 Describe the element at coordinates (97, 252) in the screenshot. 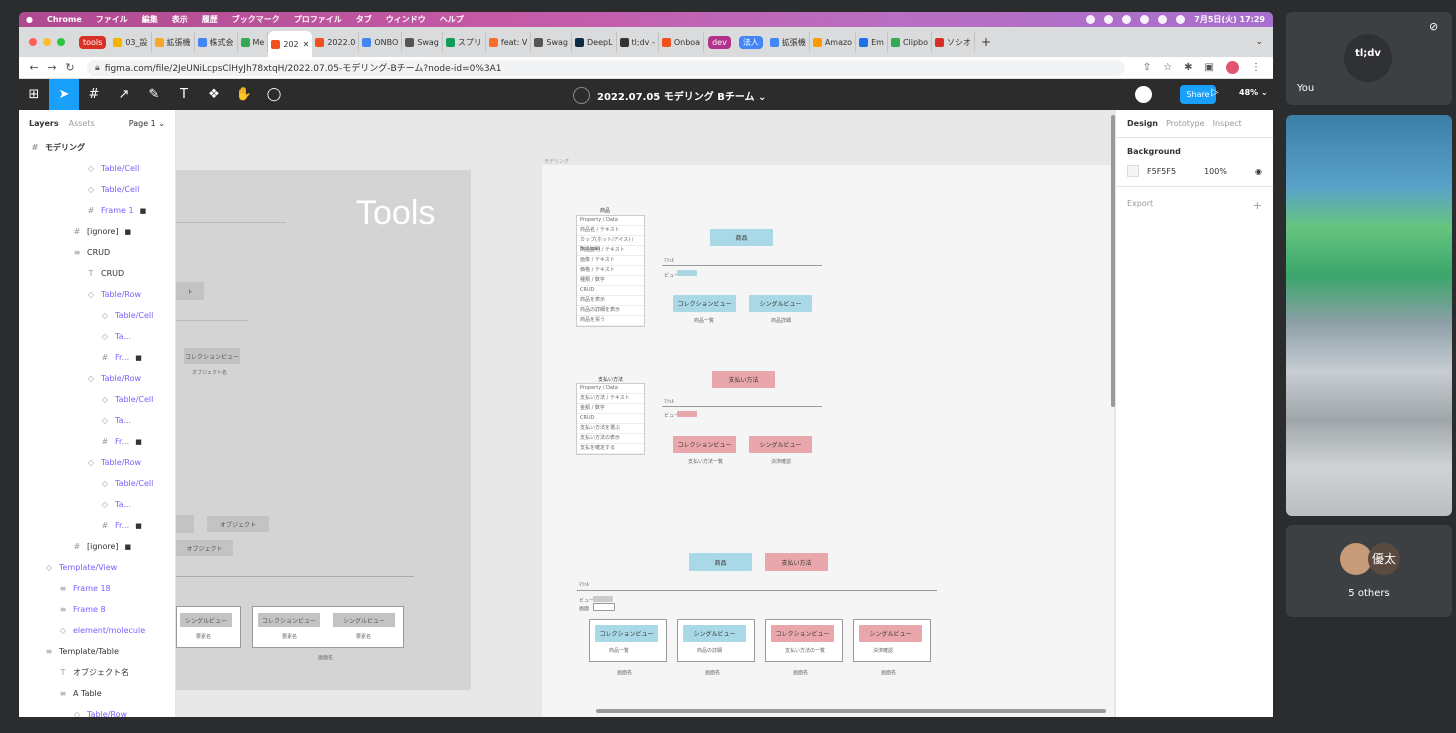

I see `layer-row: ≡ CRUD` at that location.